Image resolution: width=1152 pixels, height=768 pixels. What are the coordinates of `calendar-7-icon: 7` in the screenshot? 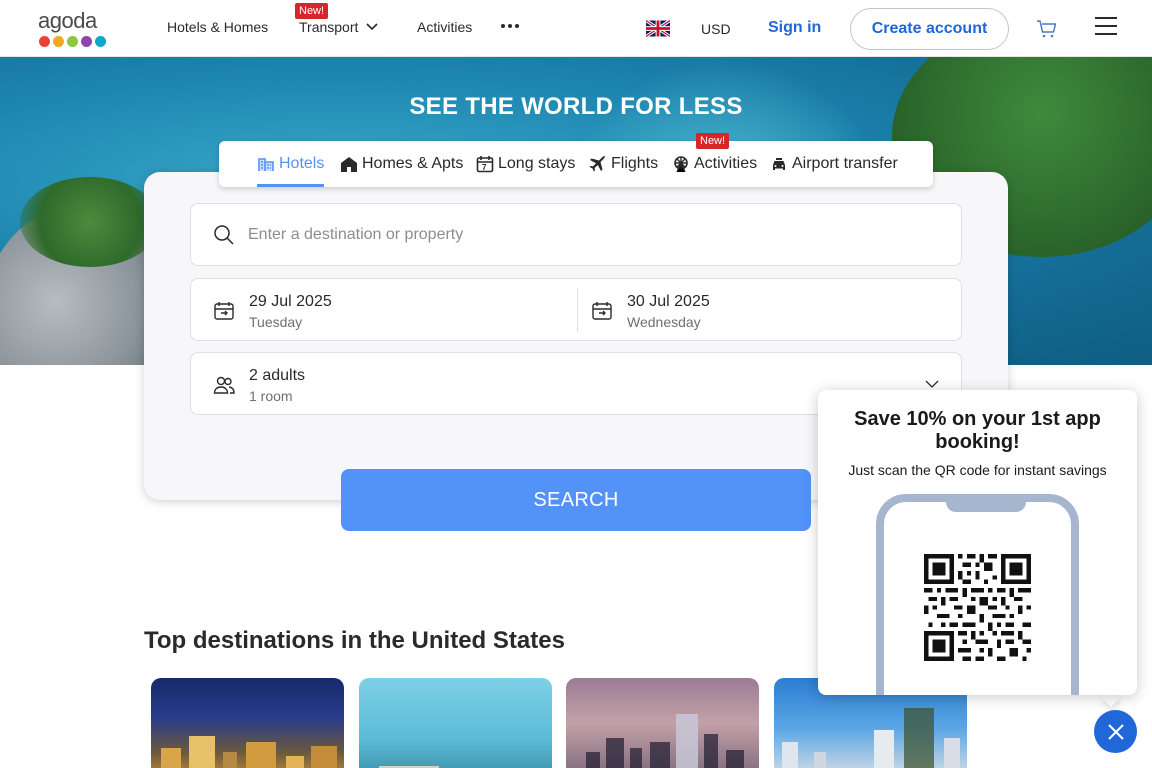 It's located at (485, 164).